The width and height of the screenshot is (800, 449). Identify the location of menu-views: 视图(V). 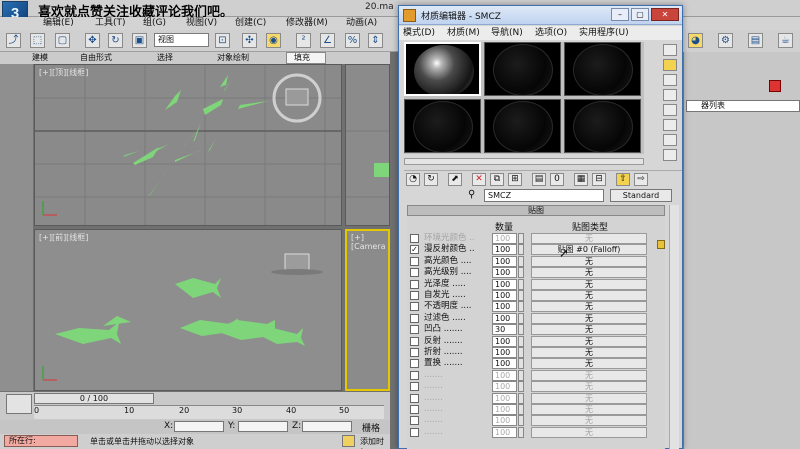
(201, 23).